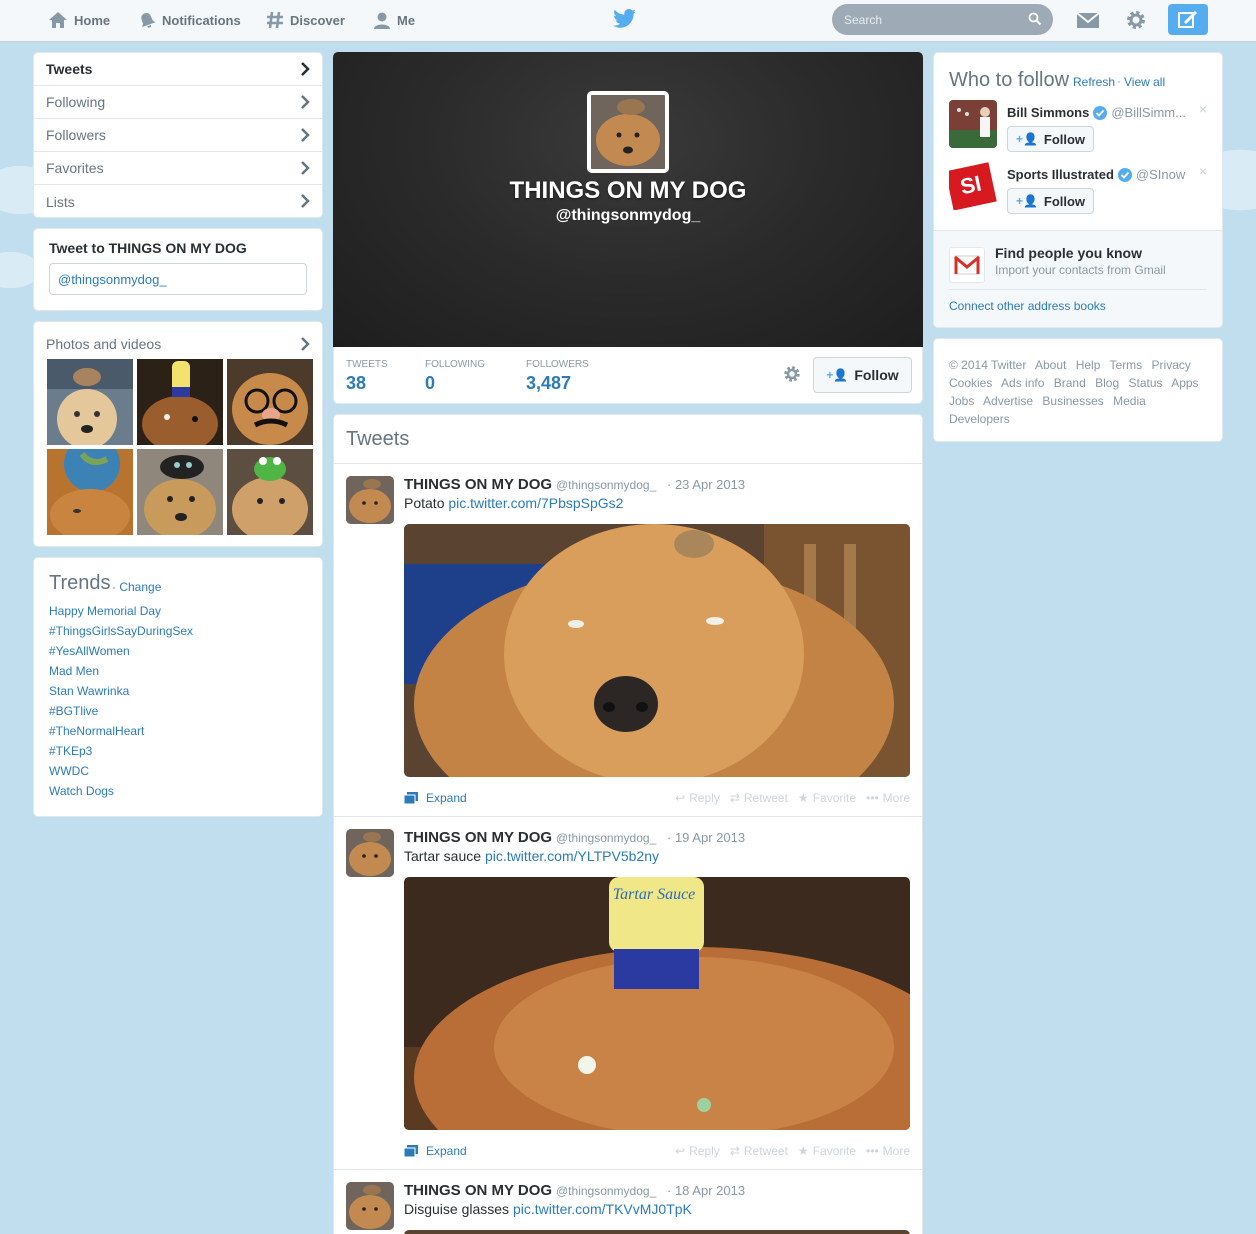  What do you see at coordinates (178, 201) in the screenshot?
I see `profile-nav-lists: Lists` at bounding box center [178, 201].